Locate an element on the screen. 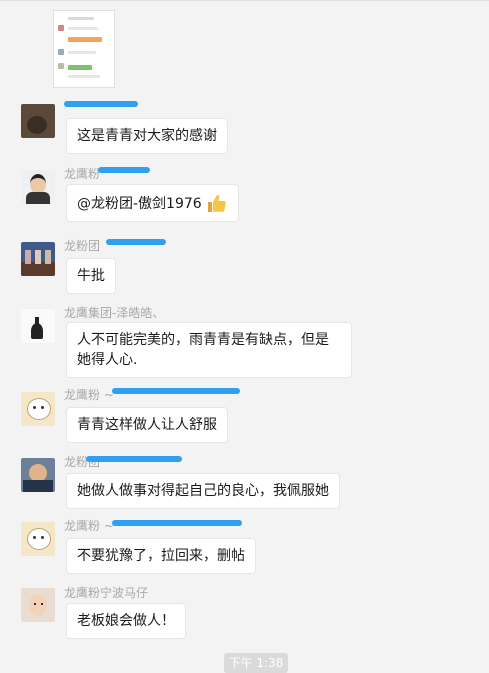 Image resolution: width=489 pixels, height=673 pixels. sender-name: 龙鹰集团-泽皓皓、 is located at coordinates (114, 313).